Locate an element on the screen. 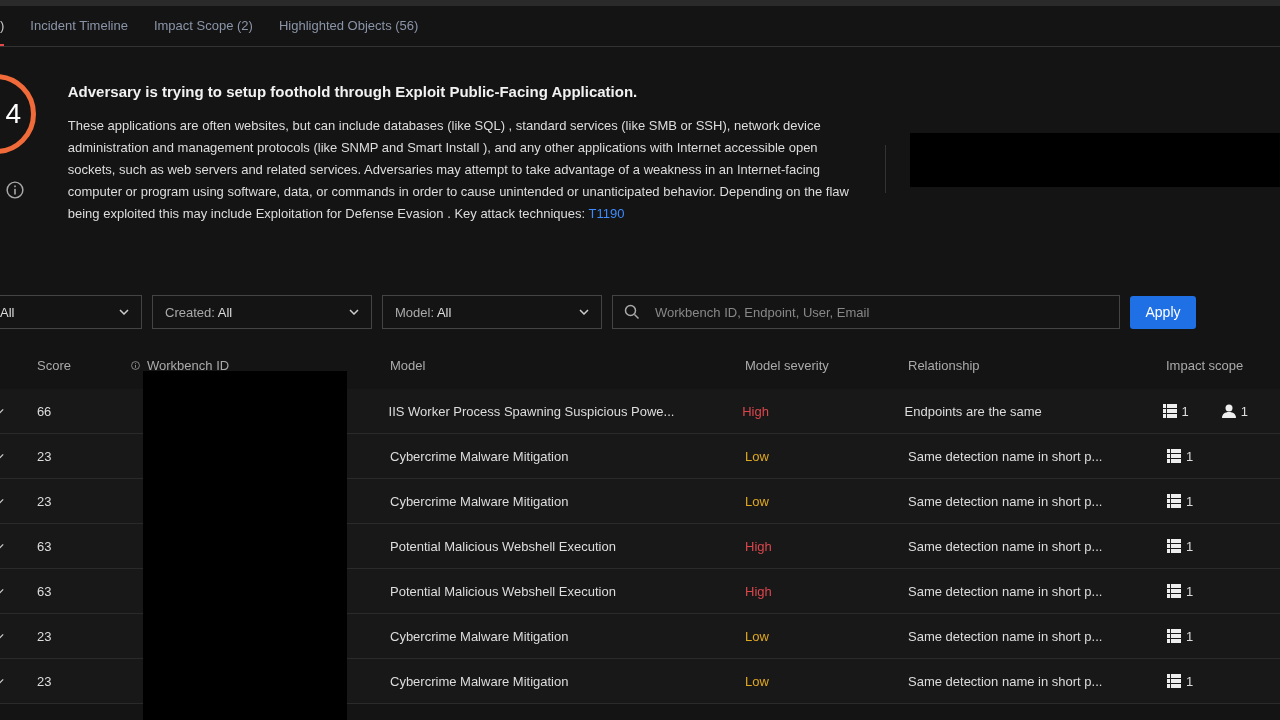 The height and width of the screenshot is (720, 1280). summary-title: Adversary is trying to setup foothold through Exploit Public-Facing Application. is located at coordinates (353, 91).